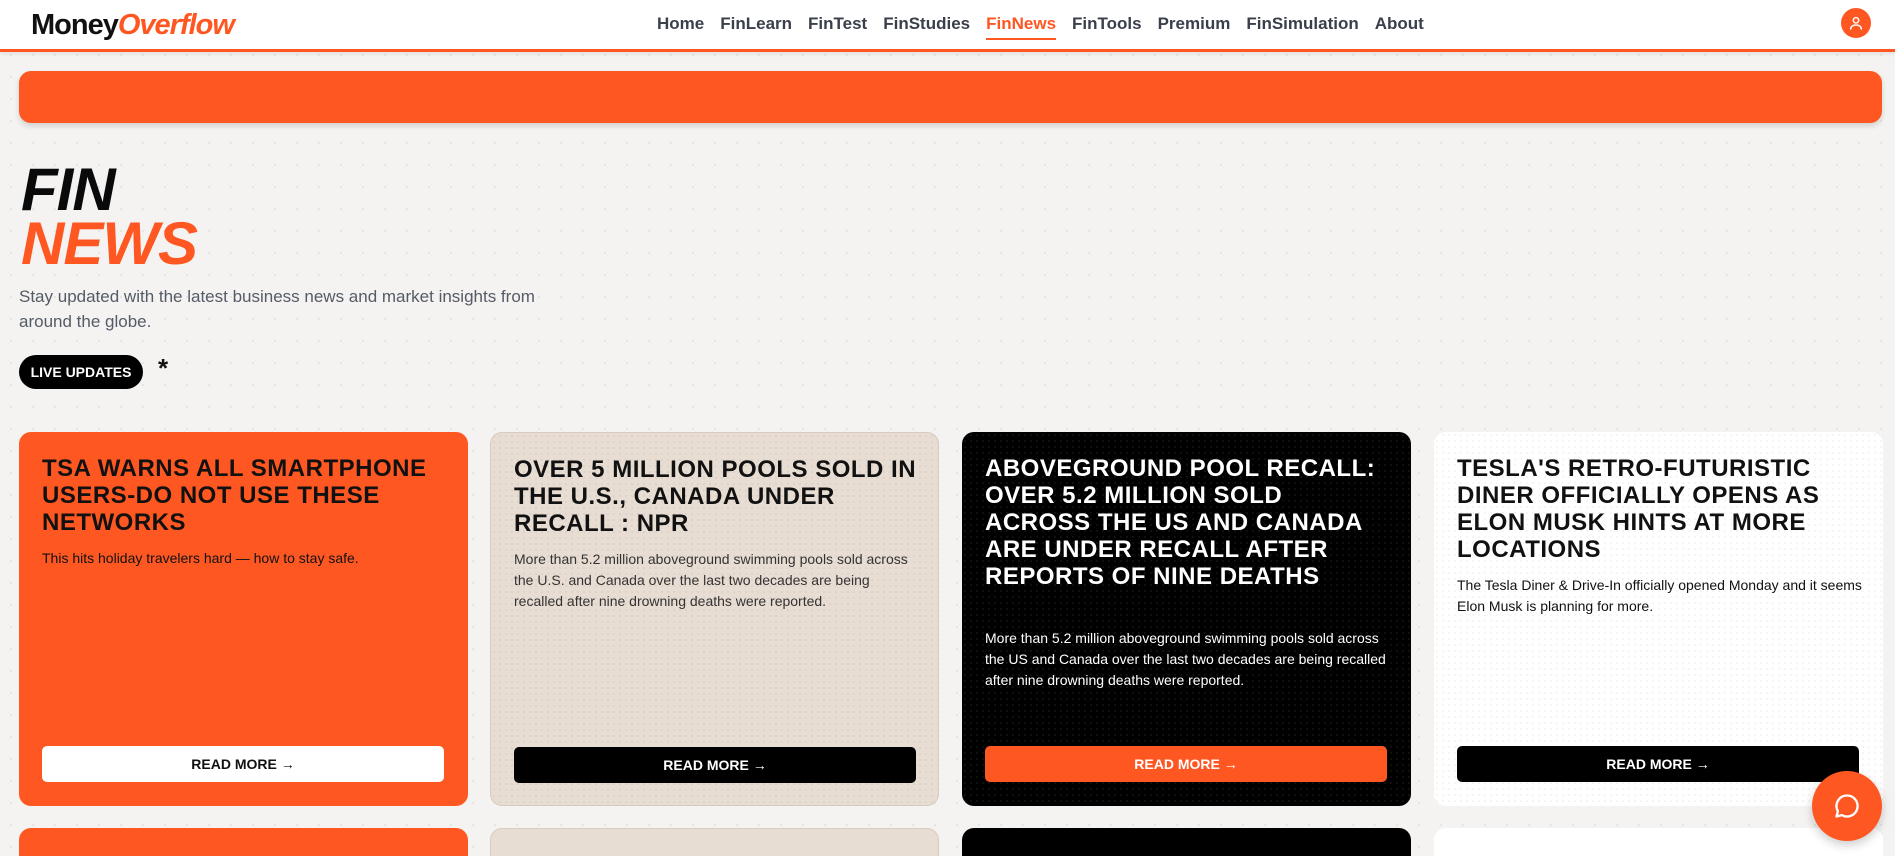 This screenshot has height=856, width=1895. What do you see at coordinates (1107, 24) in the screenshot?
I see `nav-fintools: FinTools` at bounding box center [1107, 24].